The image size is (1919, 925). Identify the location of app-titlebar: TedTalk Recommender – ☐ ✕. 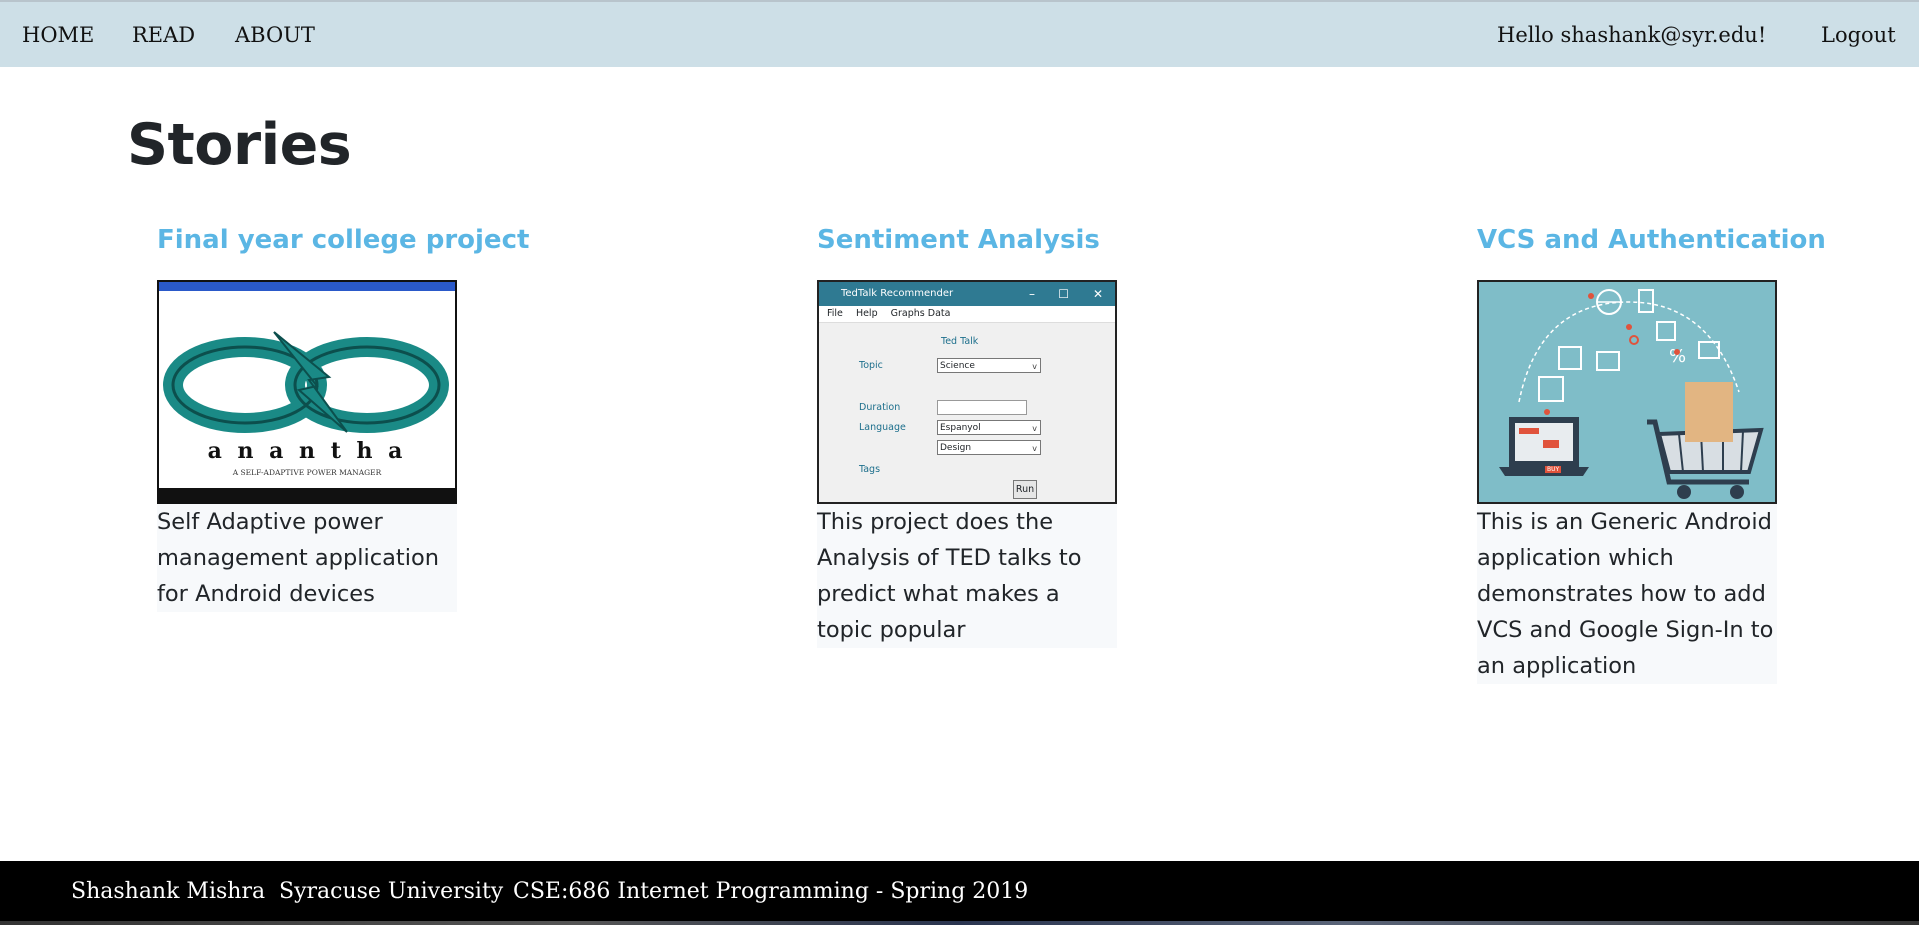
(967, 294).